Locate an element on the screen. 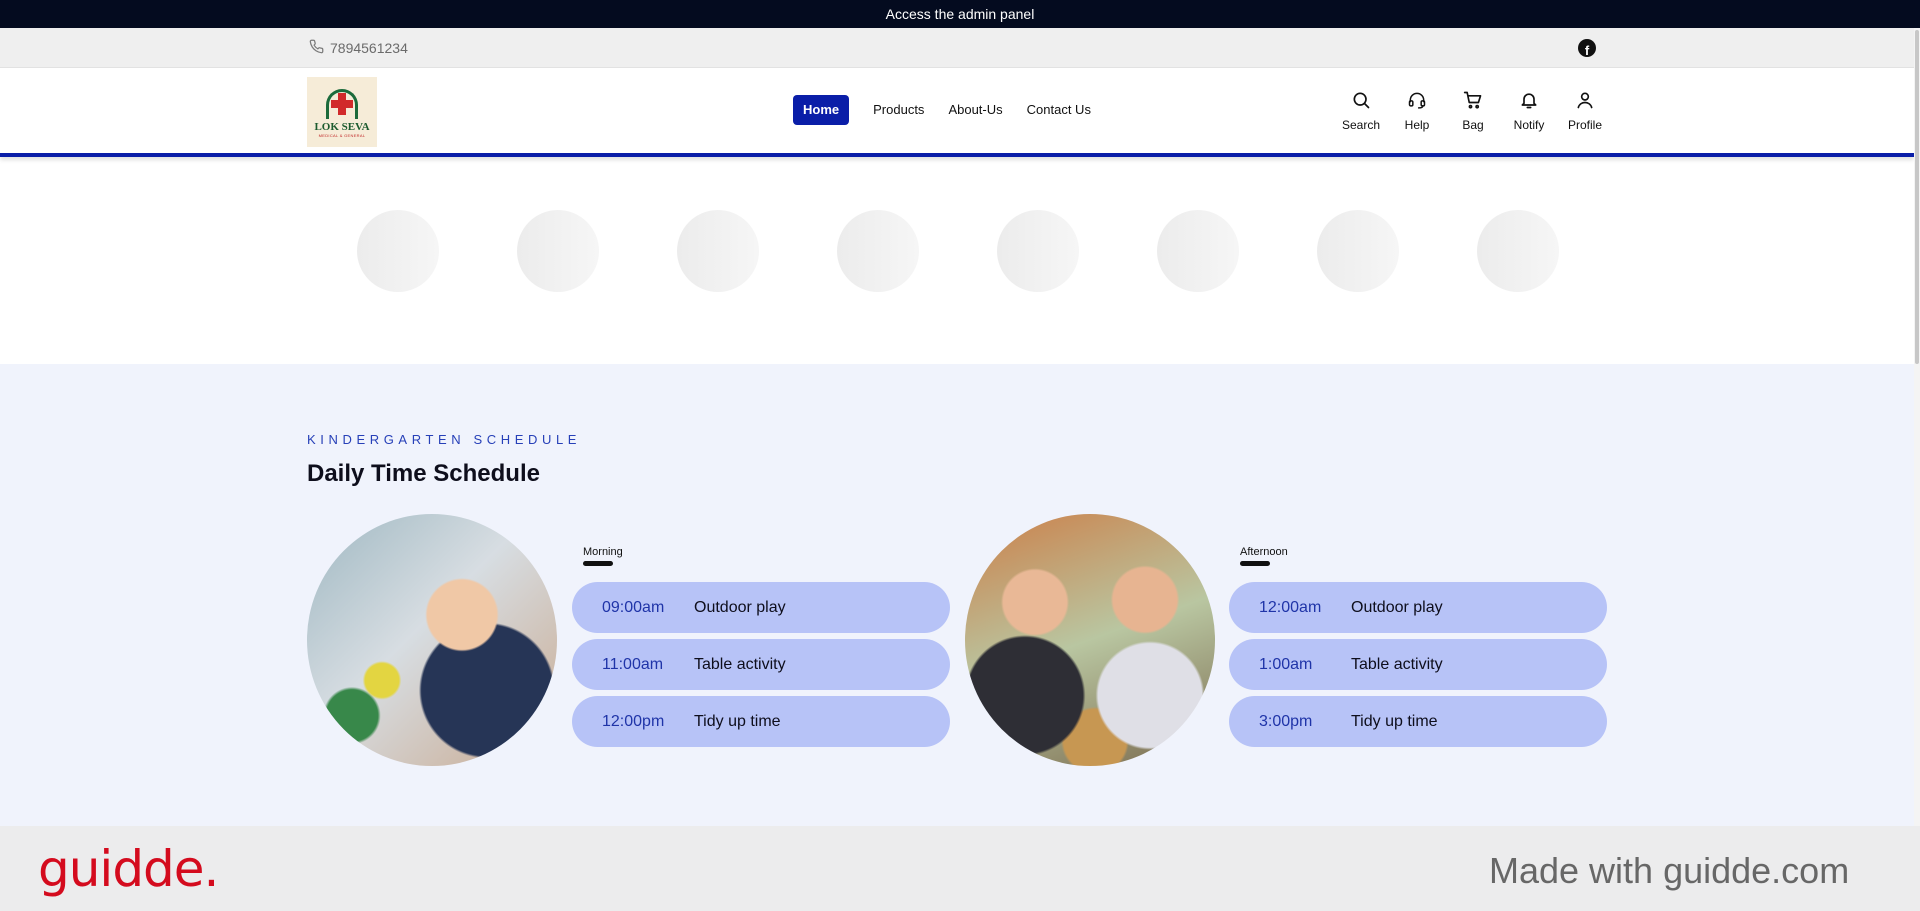  facebook-icon: f is located at coordinates (1587, 48).